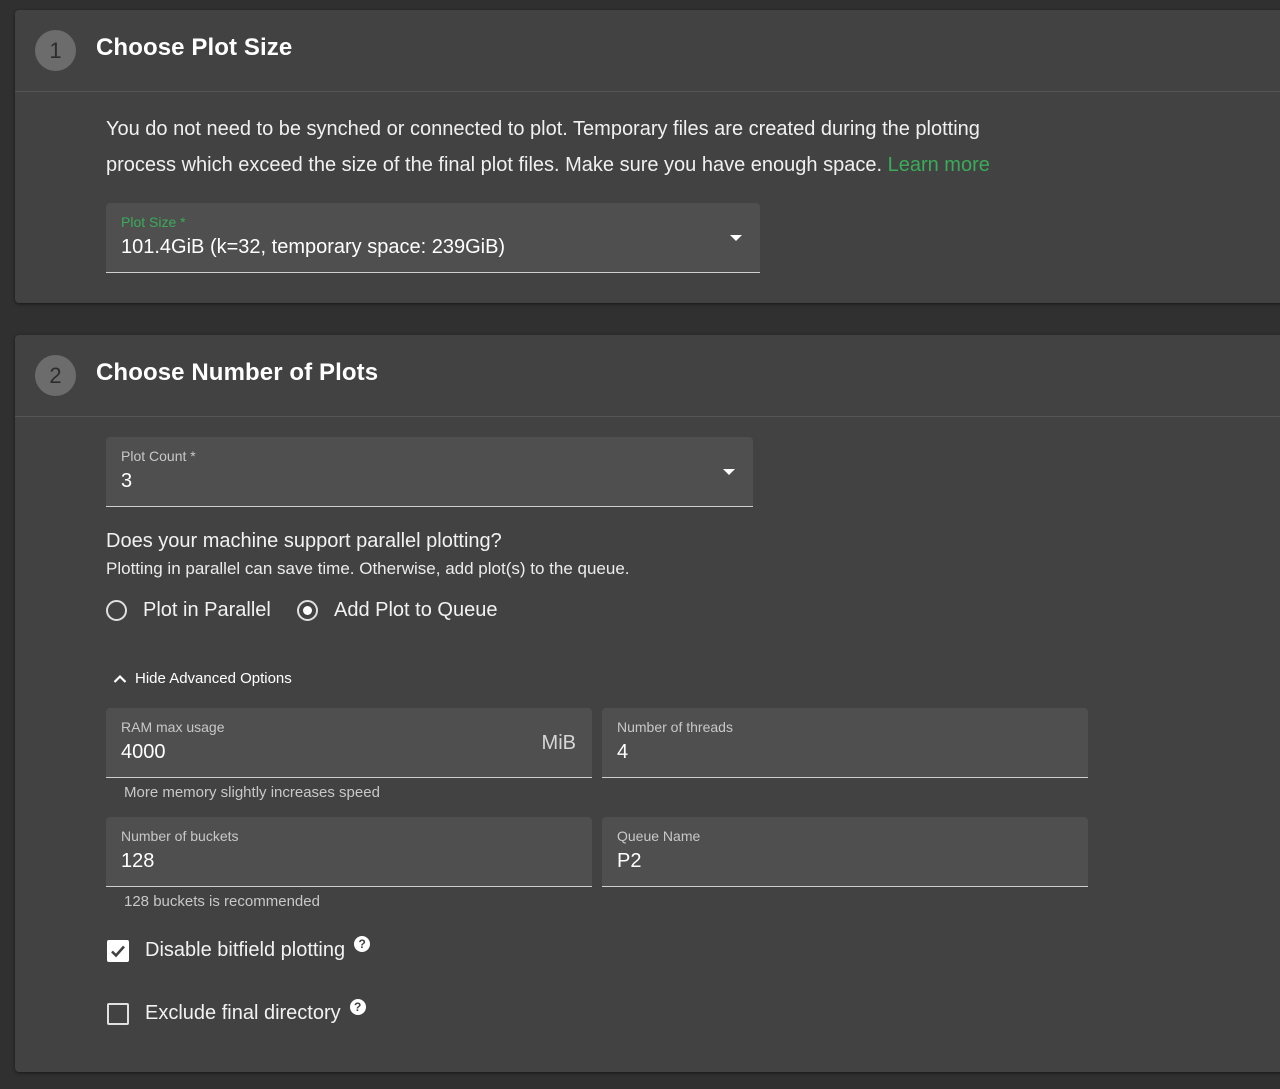  Describe the element at coordinates (939, 165) in the screenshot. I see `learn-more-link: Learn more` at that location.